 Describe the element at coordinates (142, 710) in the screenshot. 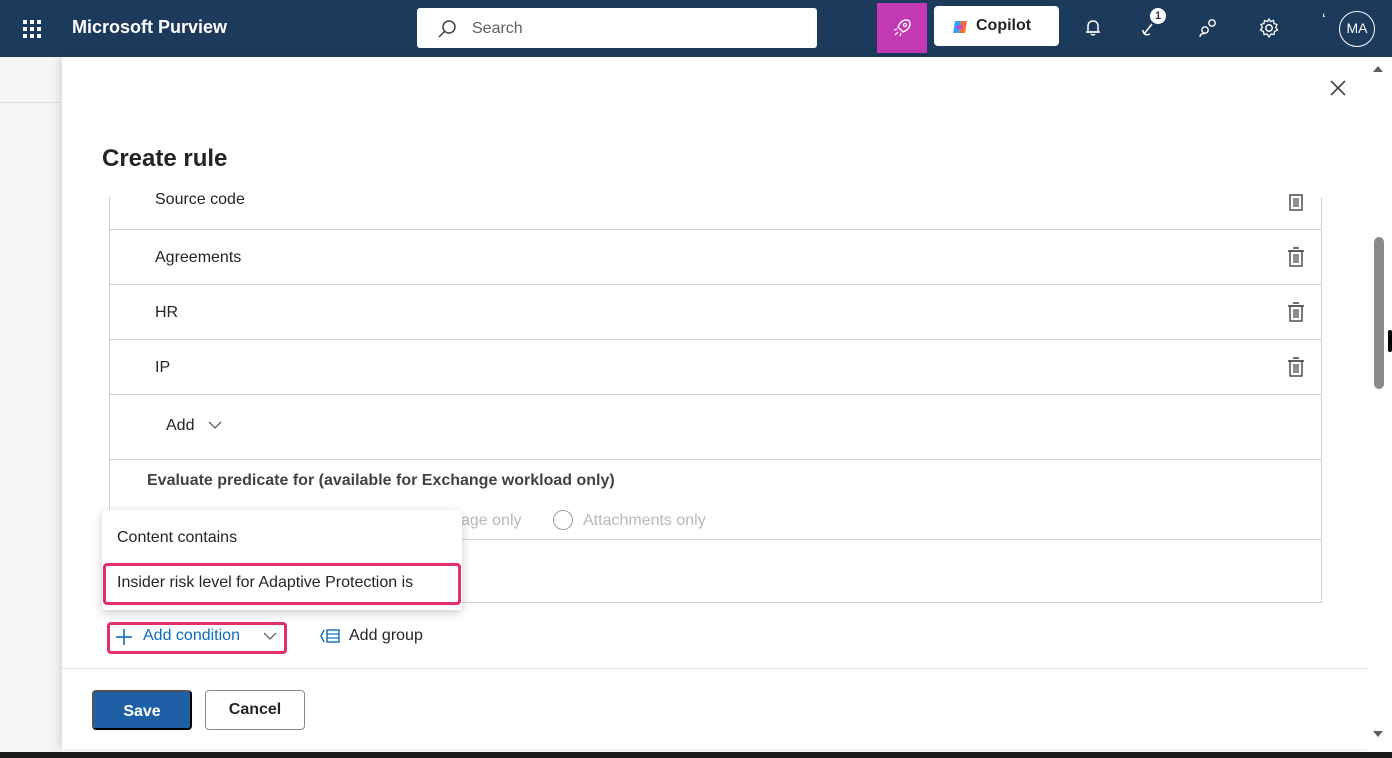

I see `save-button: Save` at that location.